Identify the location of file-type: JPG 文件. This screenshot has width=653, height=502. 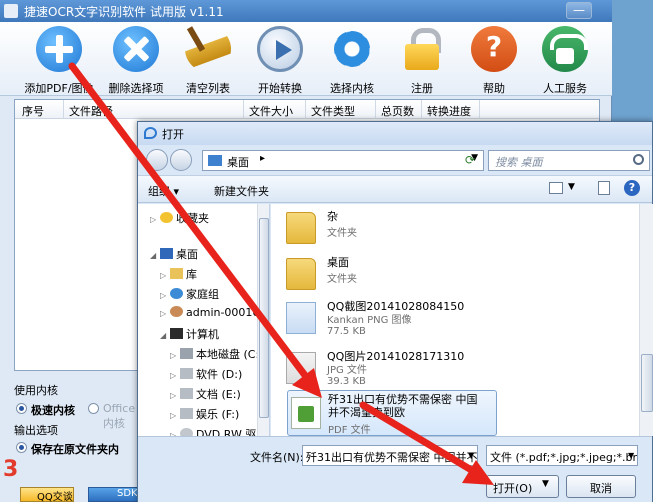
(347, 370).